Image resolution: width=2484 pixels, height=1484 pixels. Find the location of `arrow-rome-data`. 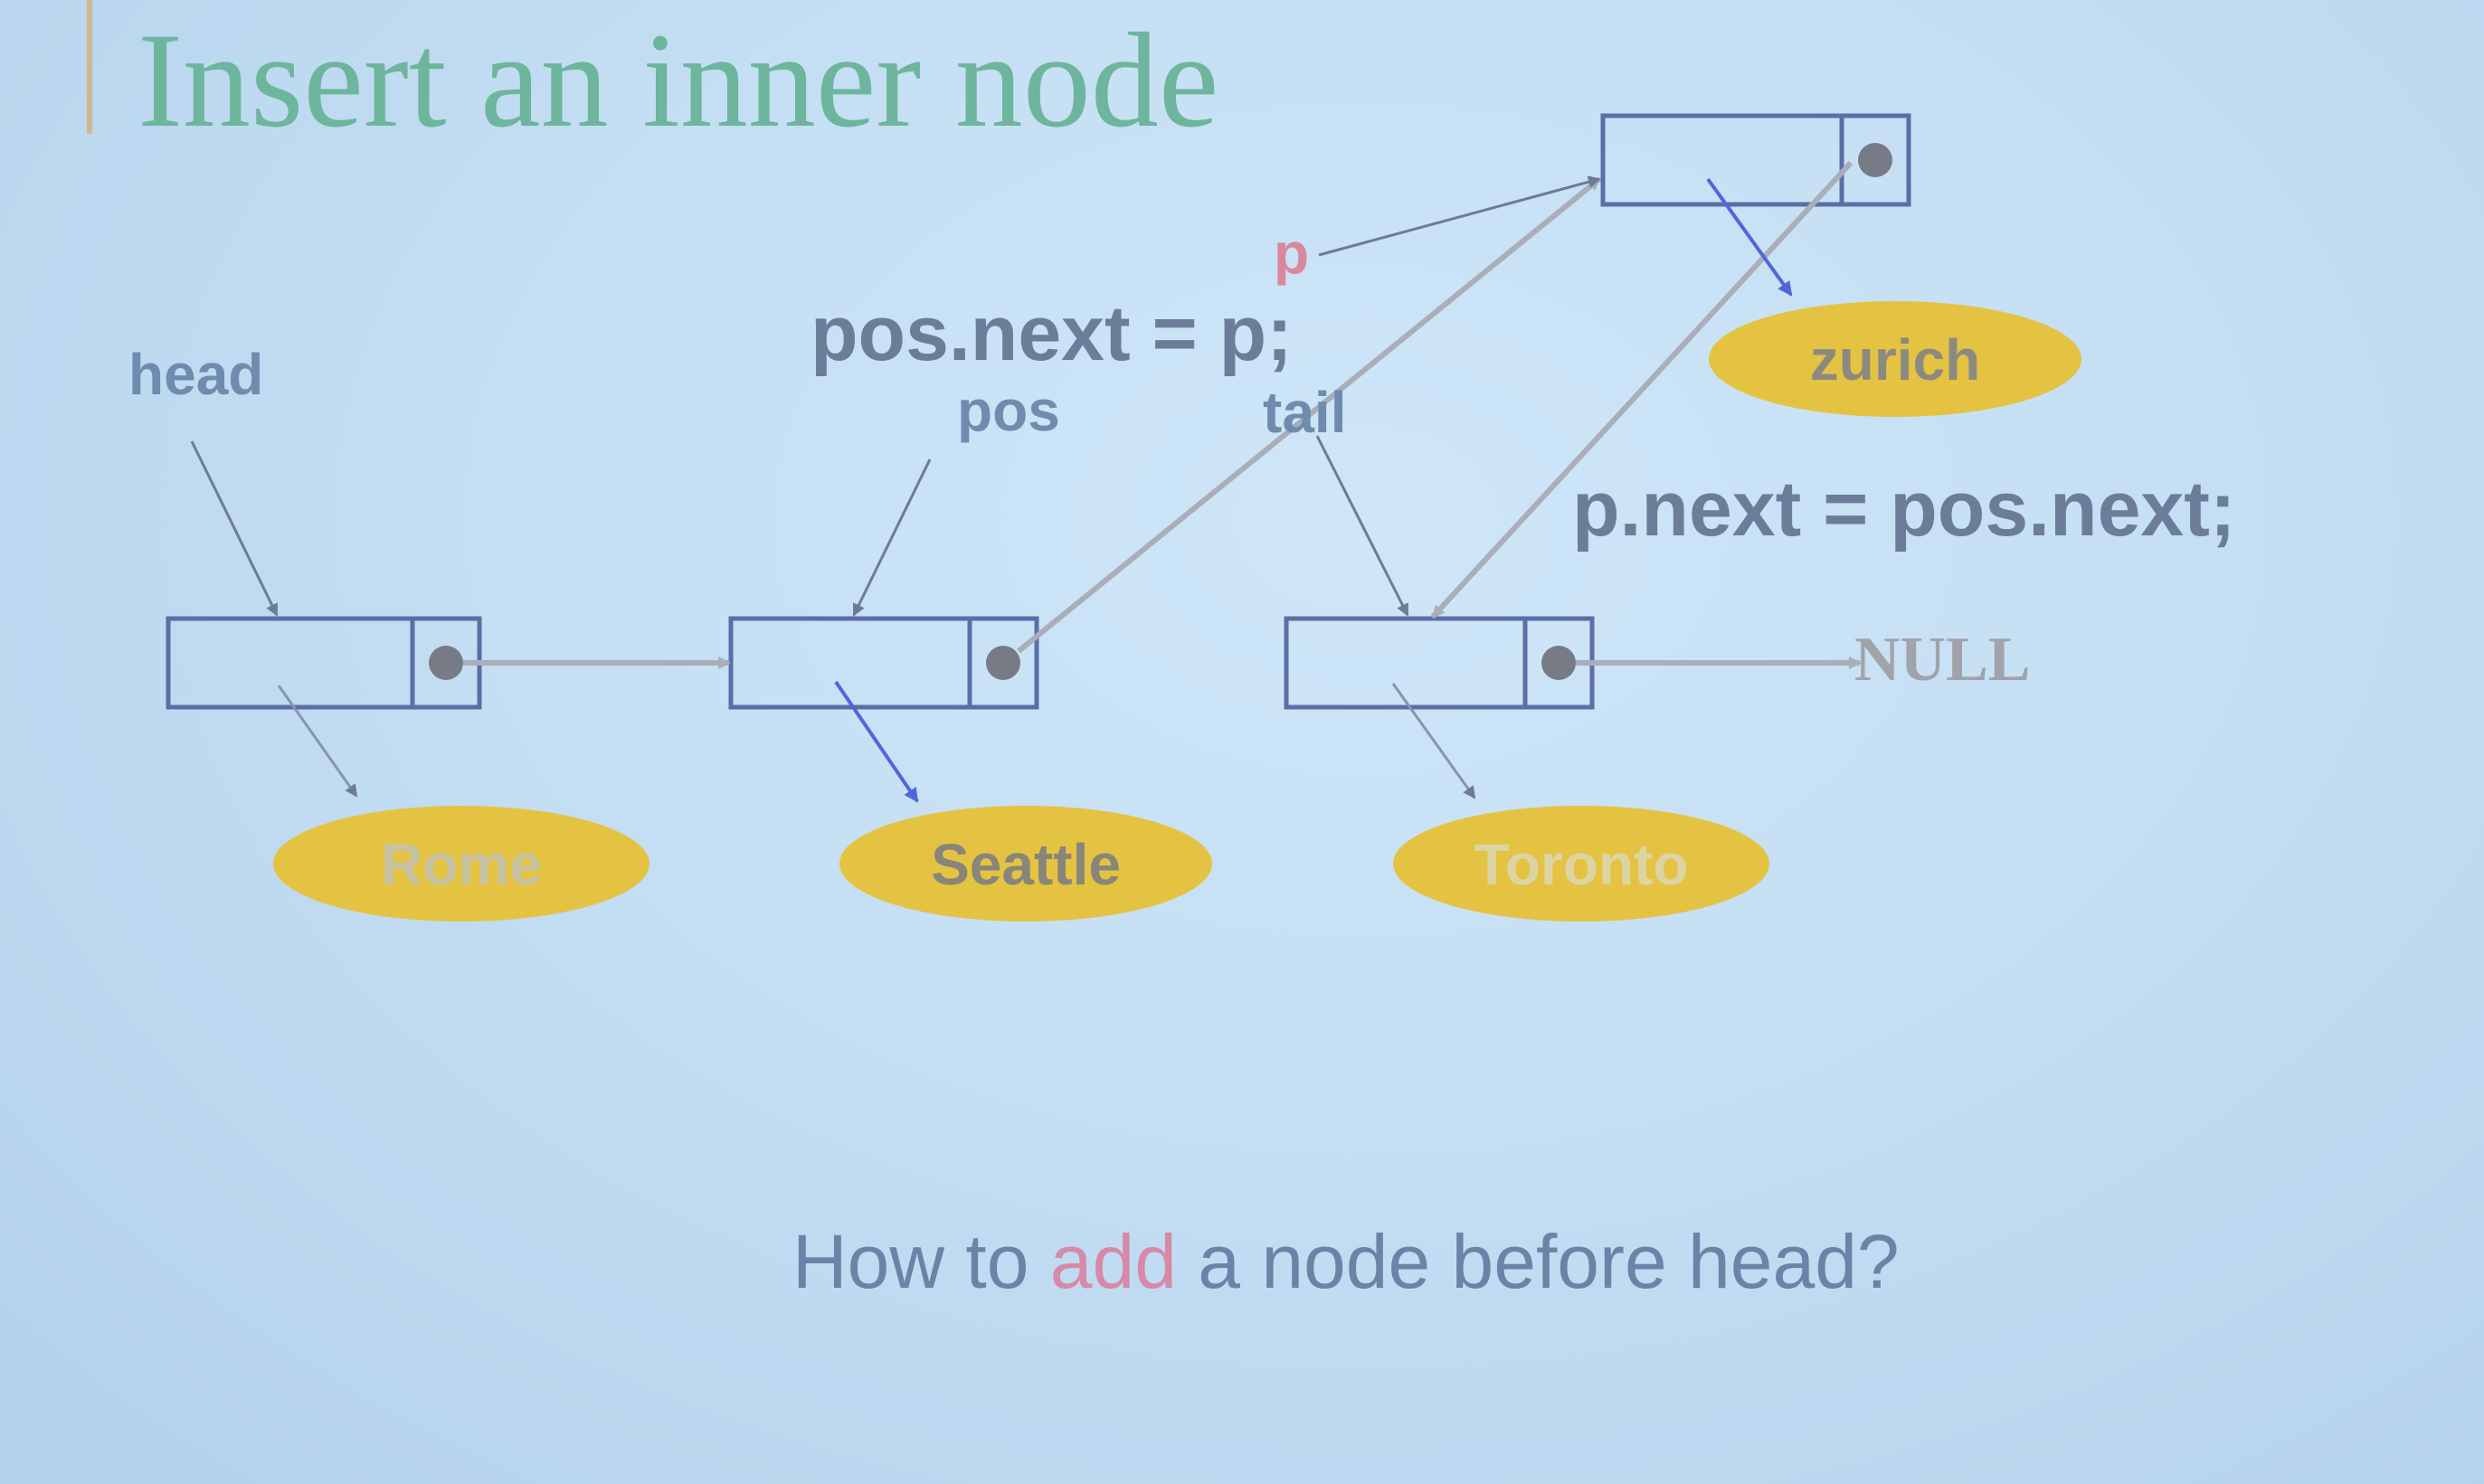

arrow-rome-data is located at coordinates (317, 741).